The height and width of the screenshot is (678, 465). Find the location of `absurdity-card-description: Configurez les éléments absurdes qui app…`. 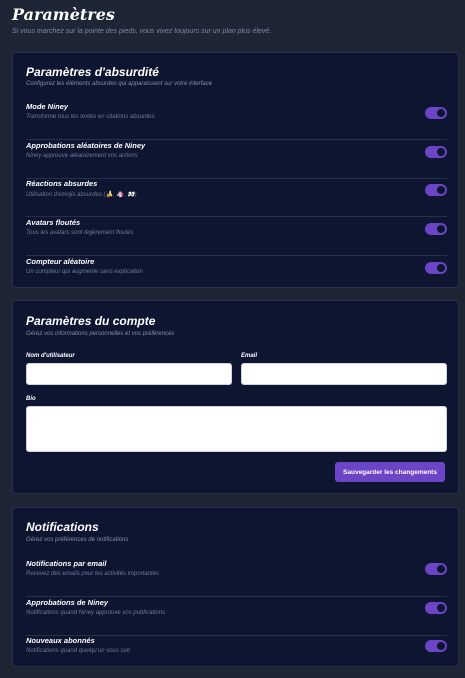

absurdity-card-description: Configurez les éléments absurdes qui app… is located at coordinates (119, 84).